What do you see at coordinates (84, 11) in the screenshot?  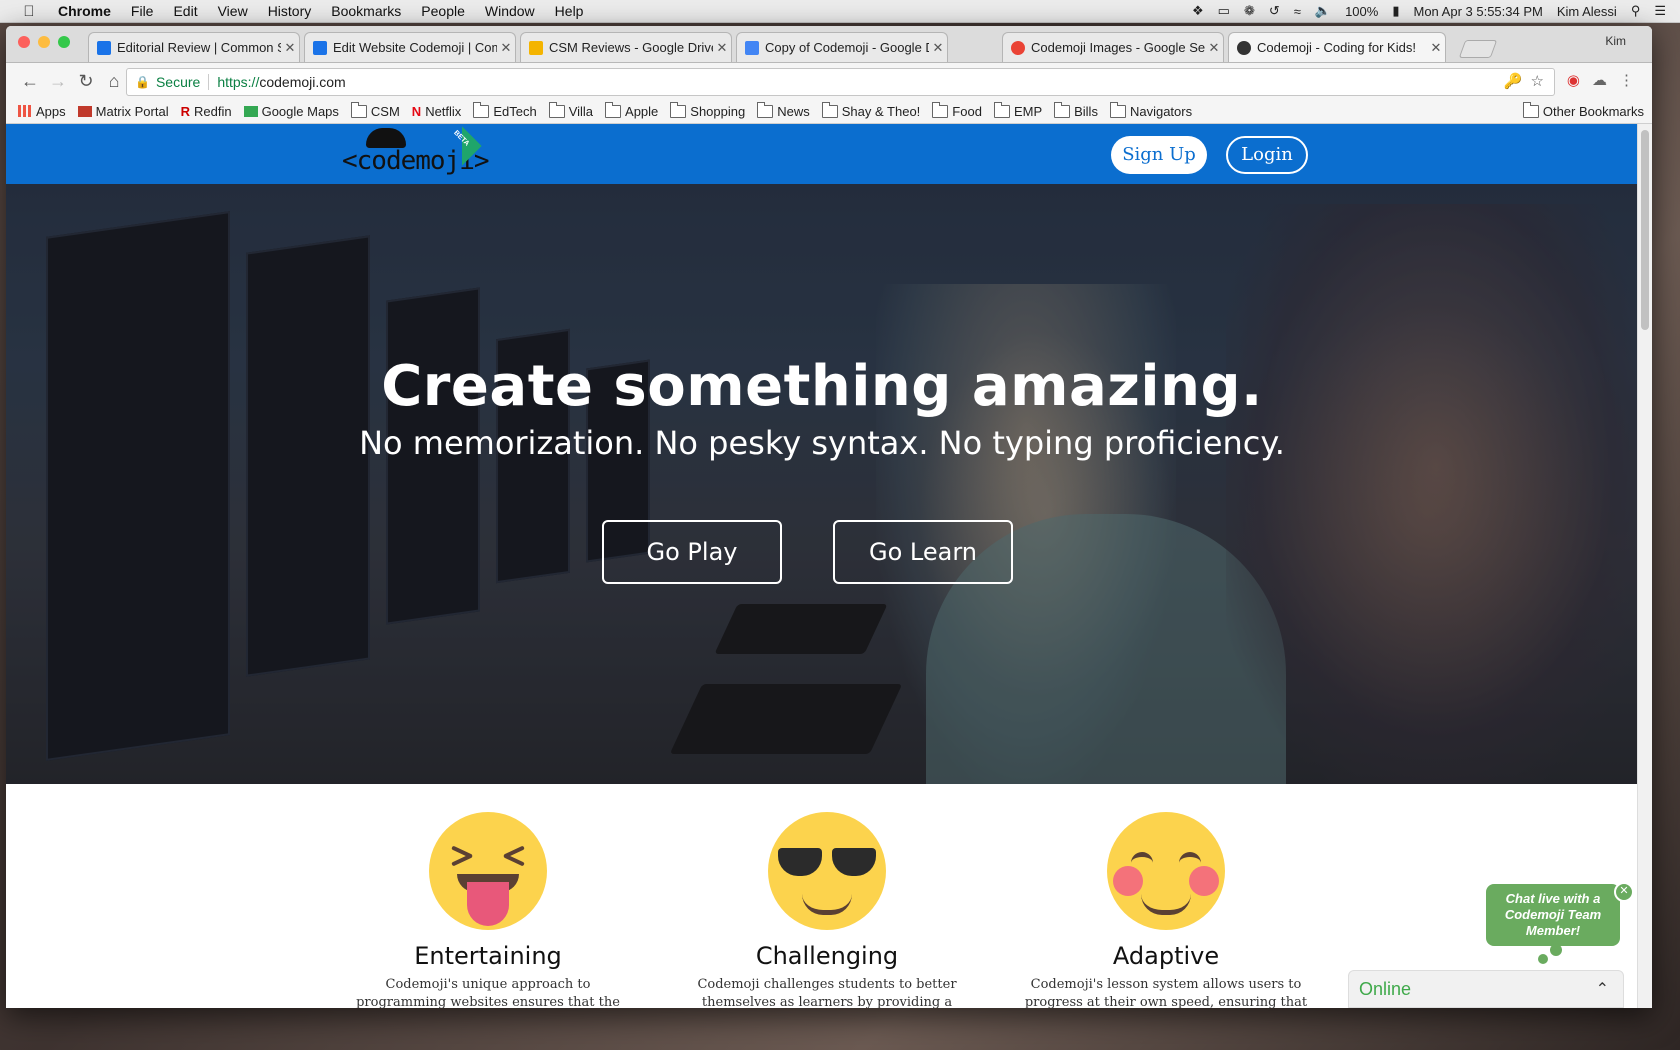 I see `menu-app-name: Chrome` at bounding box center [84, 11].